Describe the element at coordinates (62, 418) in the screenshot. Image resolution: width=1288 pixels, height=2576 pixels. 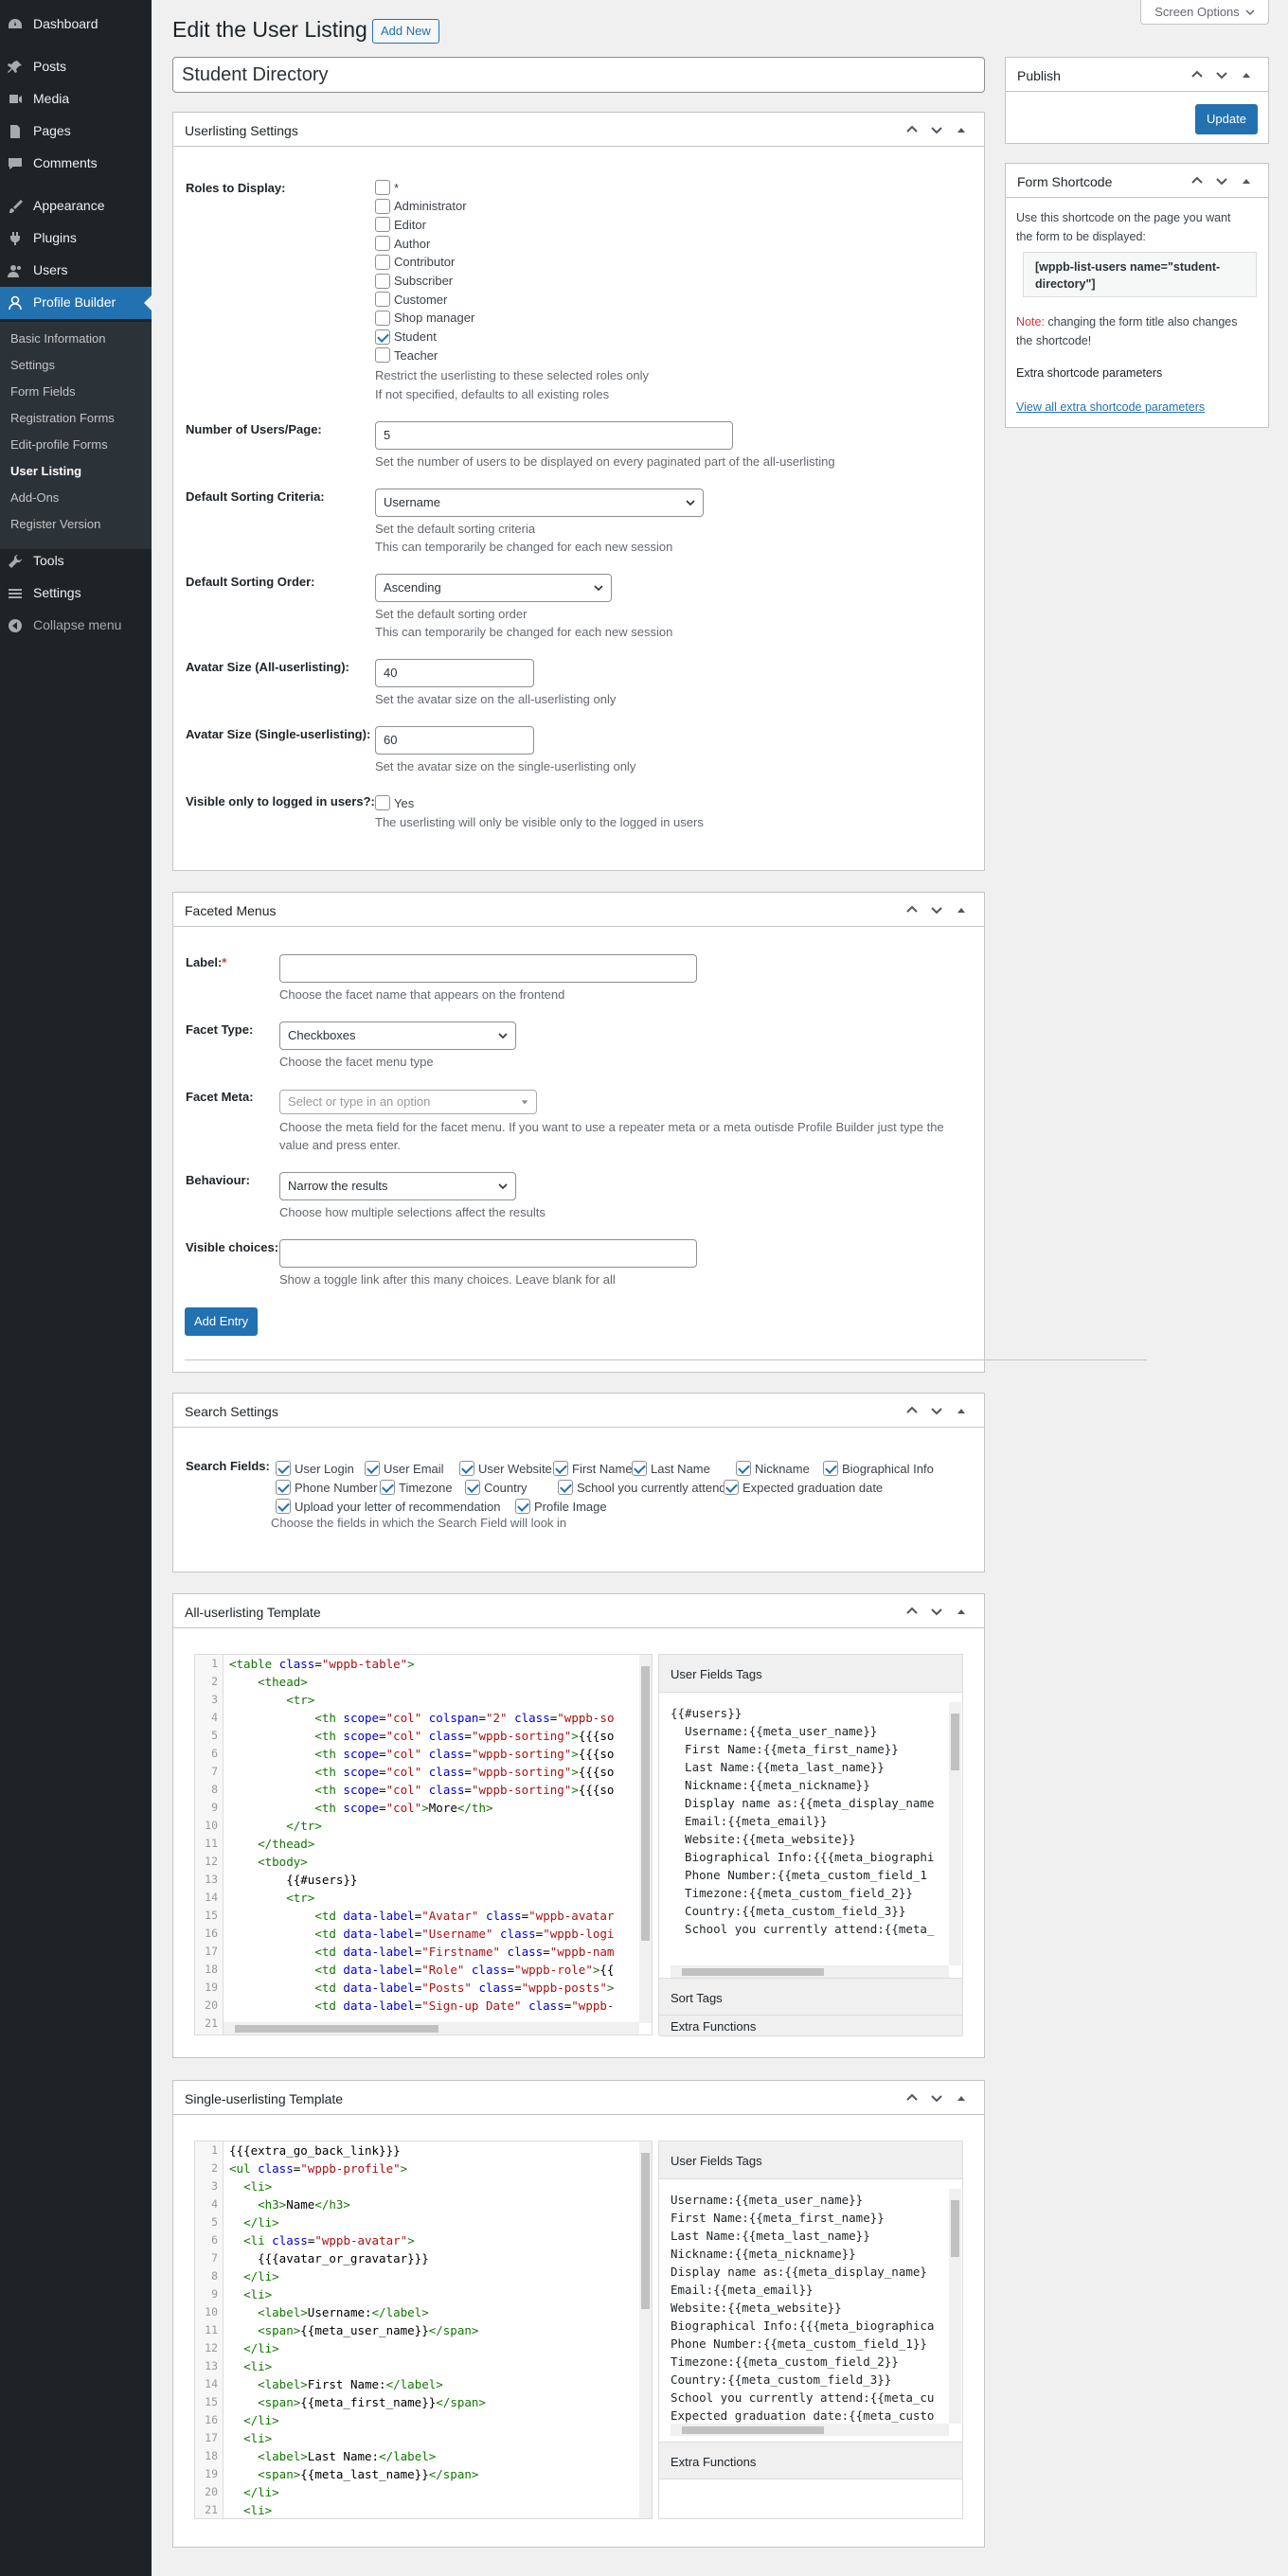
I see `submenu-registration-forms: Registration Forms` at that location.